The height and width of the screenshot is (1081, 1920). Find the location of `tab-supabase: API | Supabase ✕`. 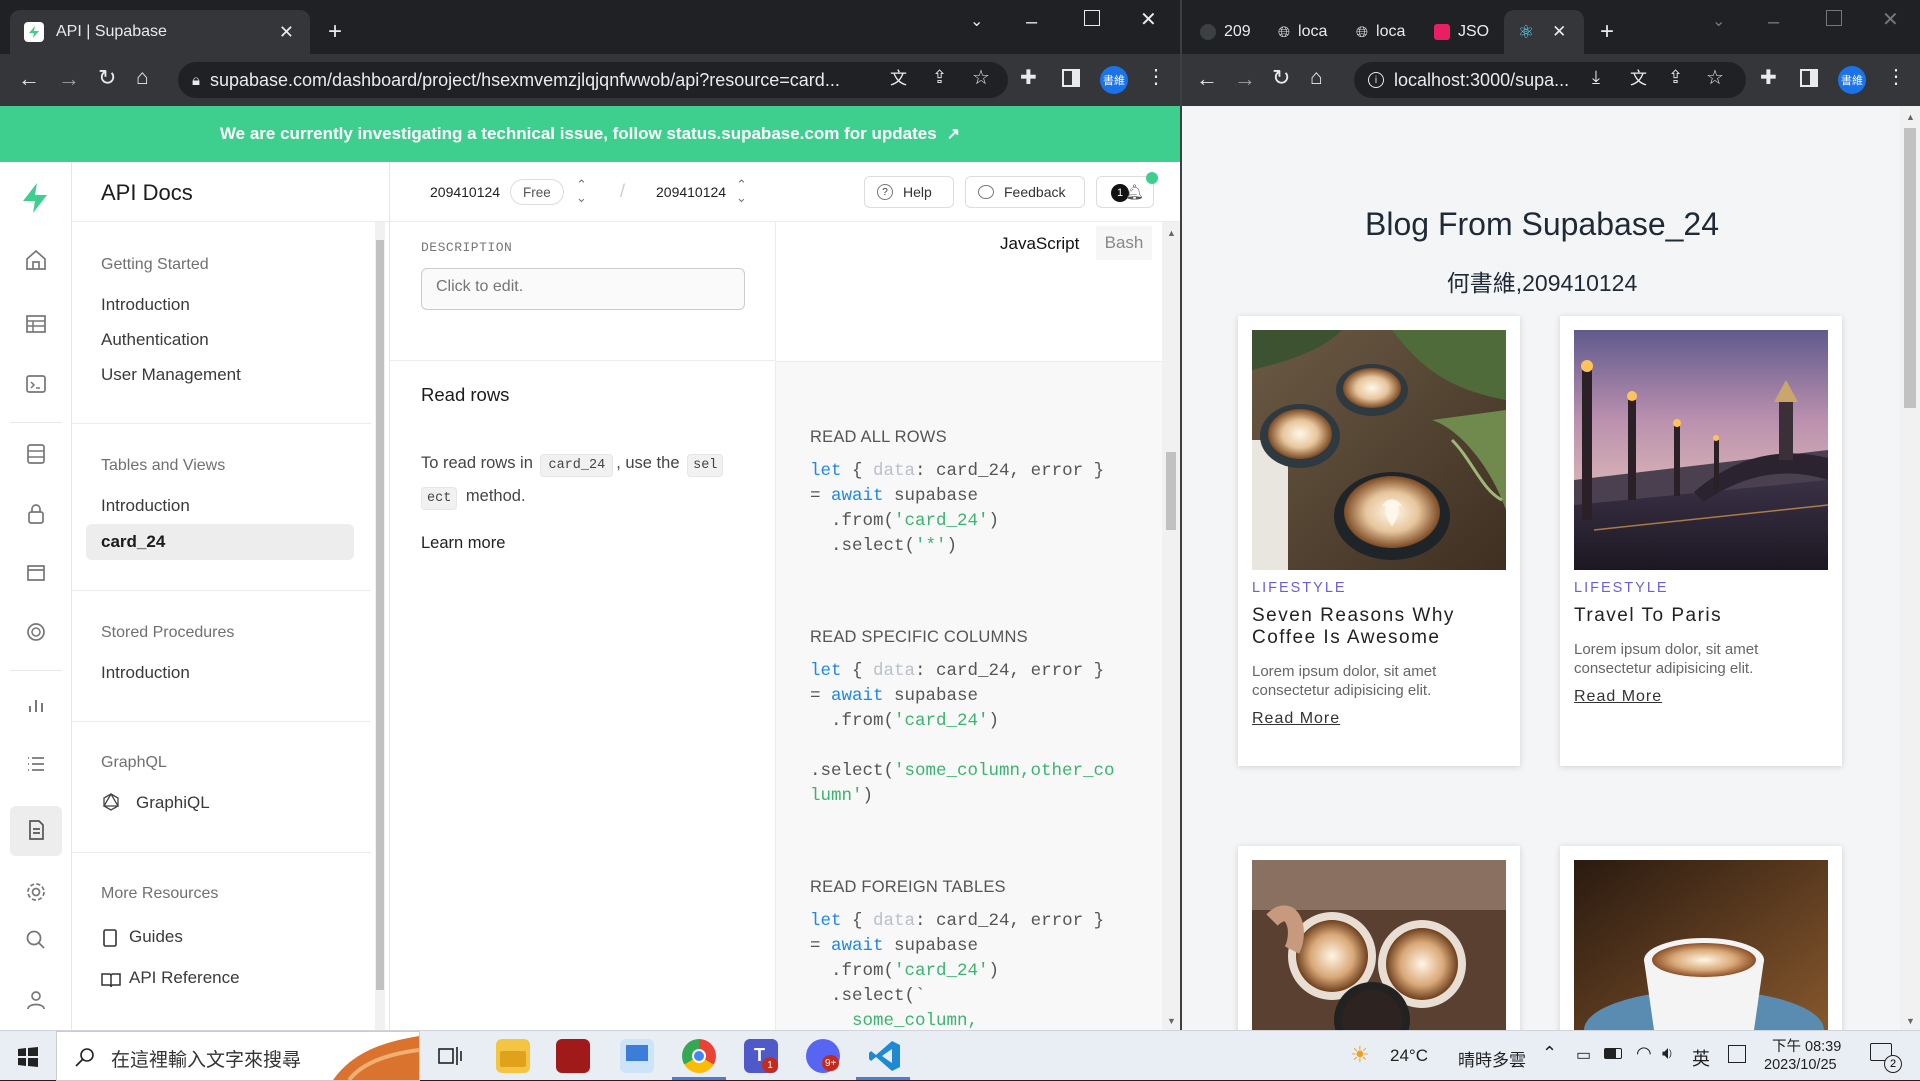

tab-supabase: API | Supabase ✕ is located at coordinates (160, 32).